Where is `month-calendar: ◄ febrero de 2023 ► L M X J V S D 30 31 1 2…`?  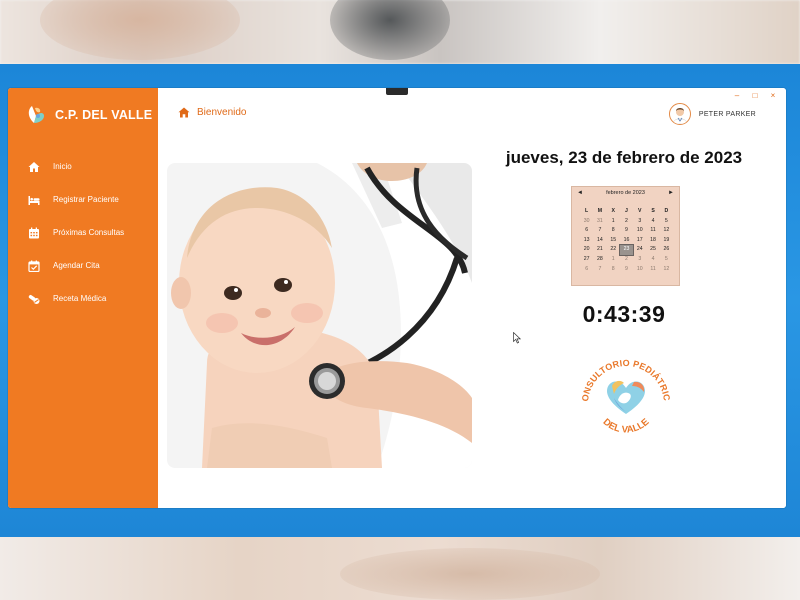 month-calendar: ◄ febrero de 2023 ► L M X J V S D 30 31 1 2… is located at coordinates (625, 236).